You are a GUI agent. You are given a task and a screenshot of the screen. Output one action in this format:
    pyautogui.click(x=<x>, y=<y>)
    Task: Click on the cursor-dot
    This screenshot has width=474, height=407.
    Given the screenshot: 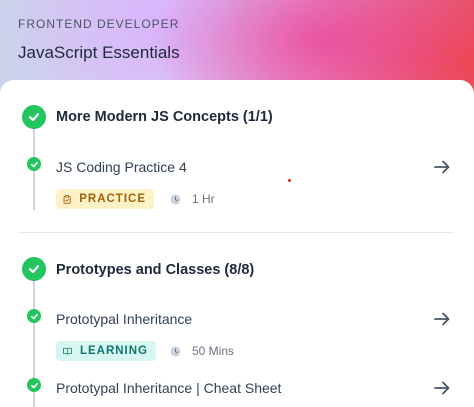 What is the action you would take?
    pyautogui.click(x=289, y=180)
    